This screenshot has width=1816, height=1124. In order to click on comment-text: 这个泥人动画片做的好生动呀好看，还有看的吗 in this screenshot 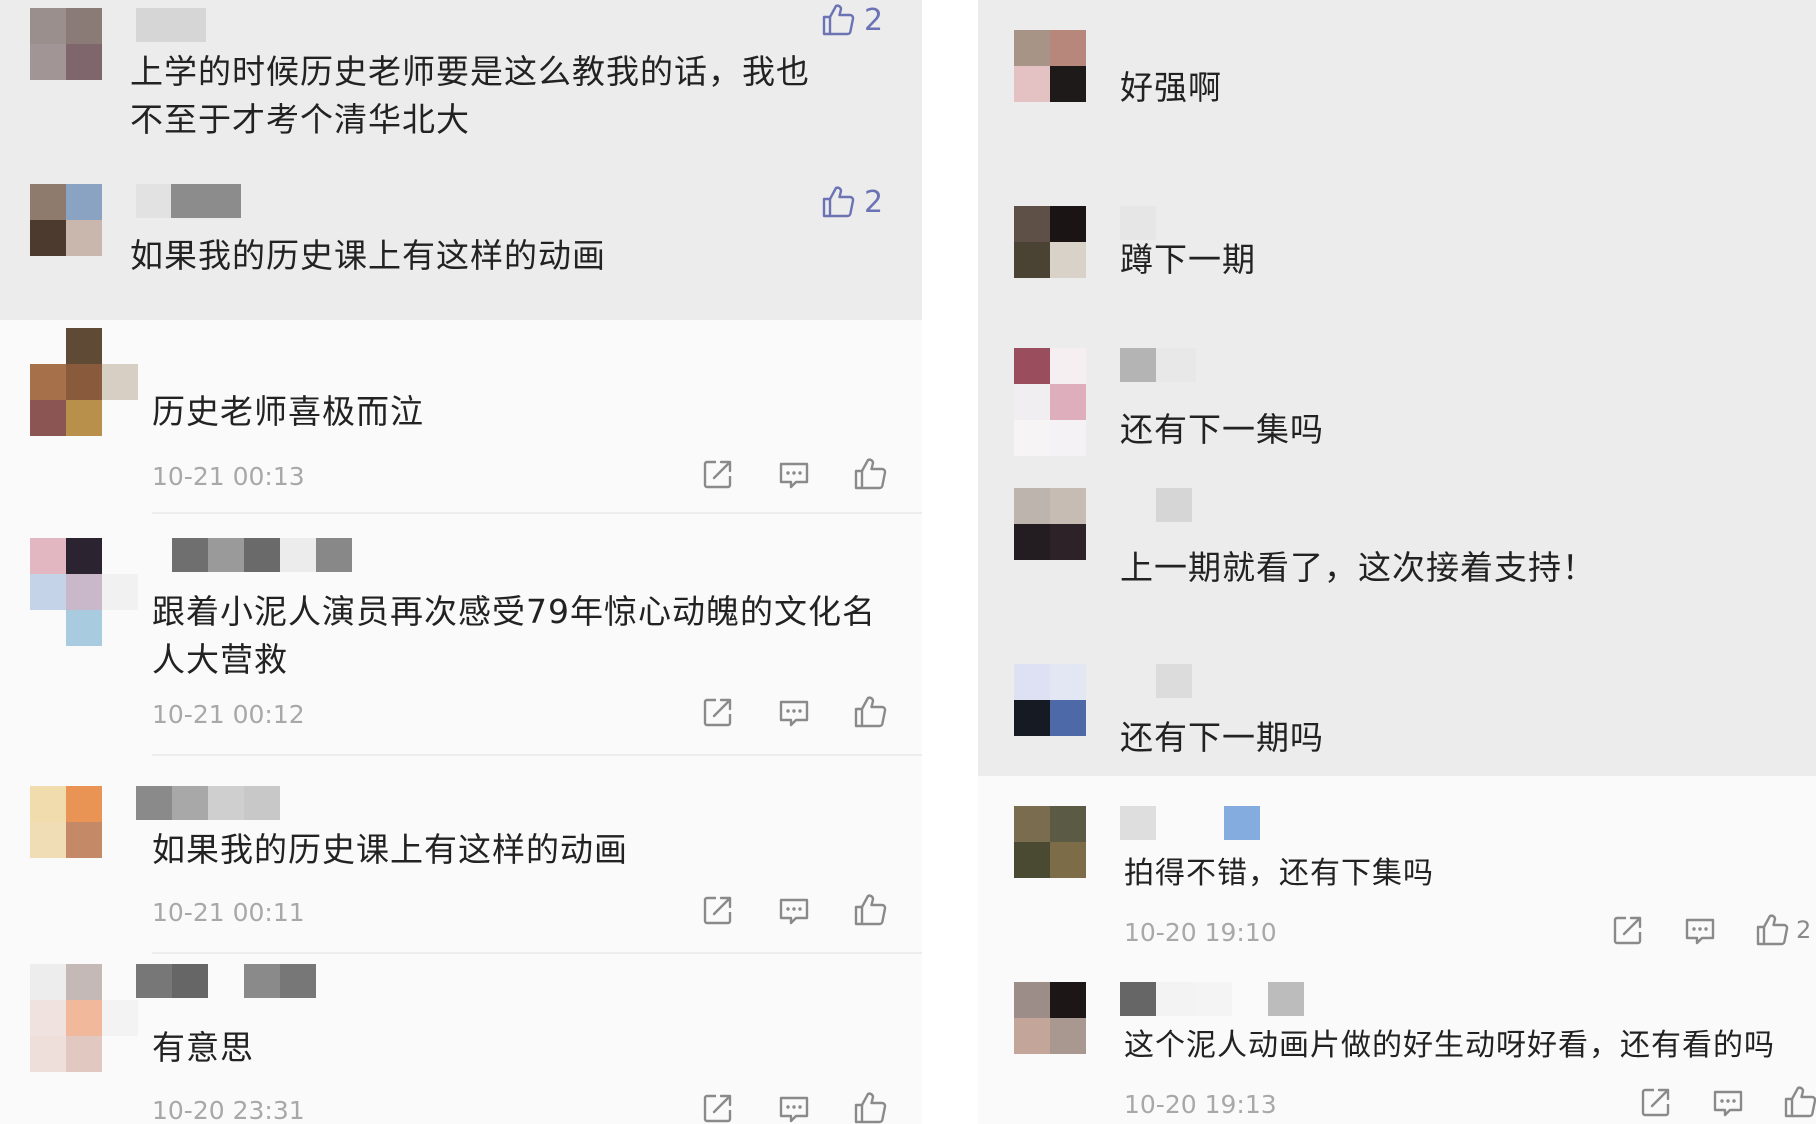, I will do `click(1449, 1045)`.